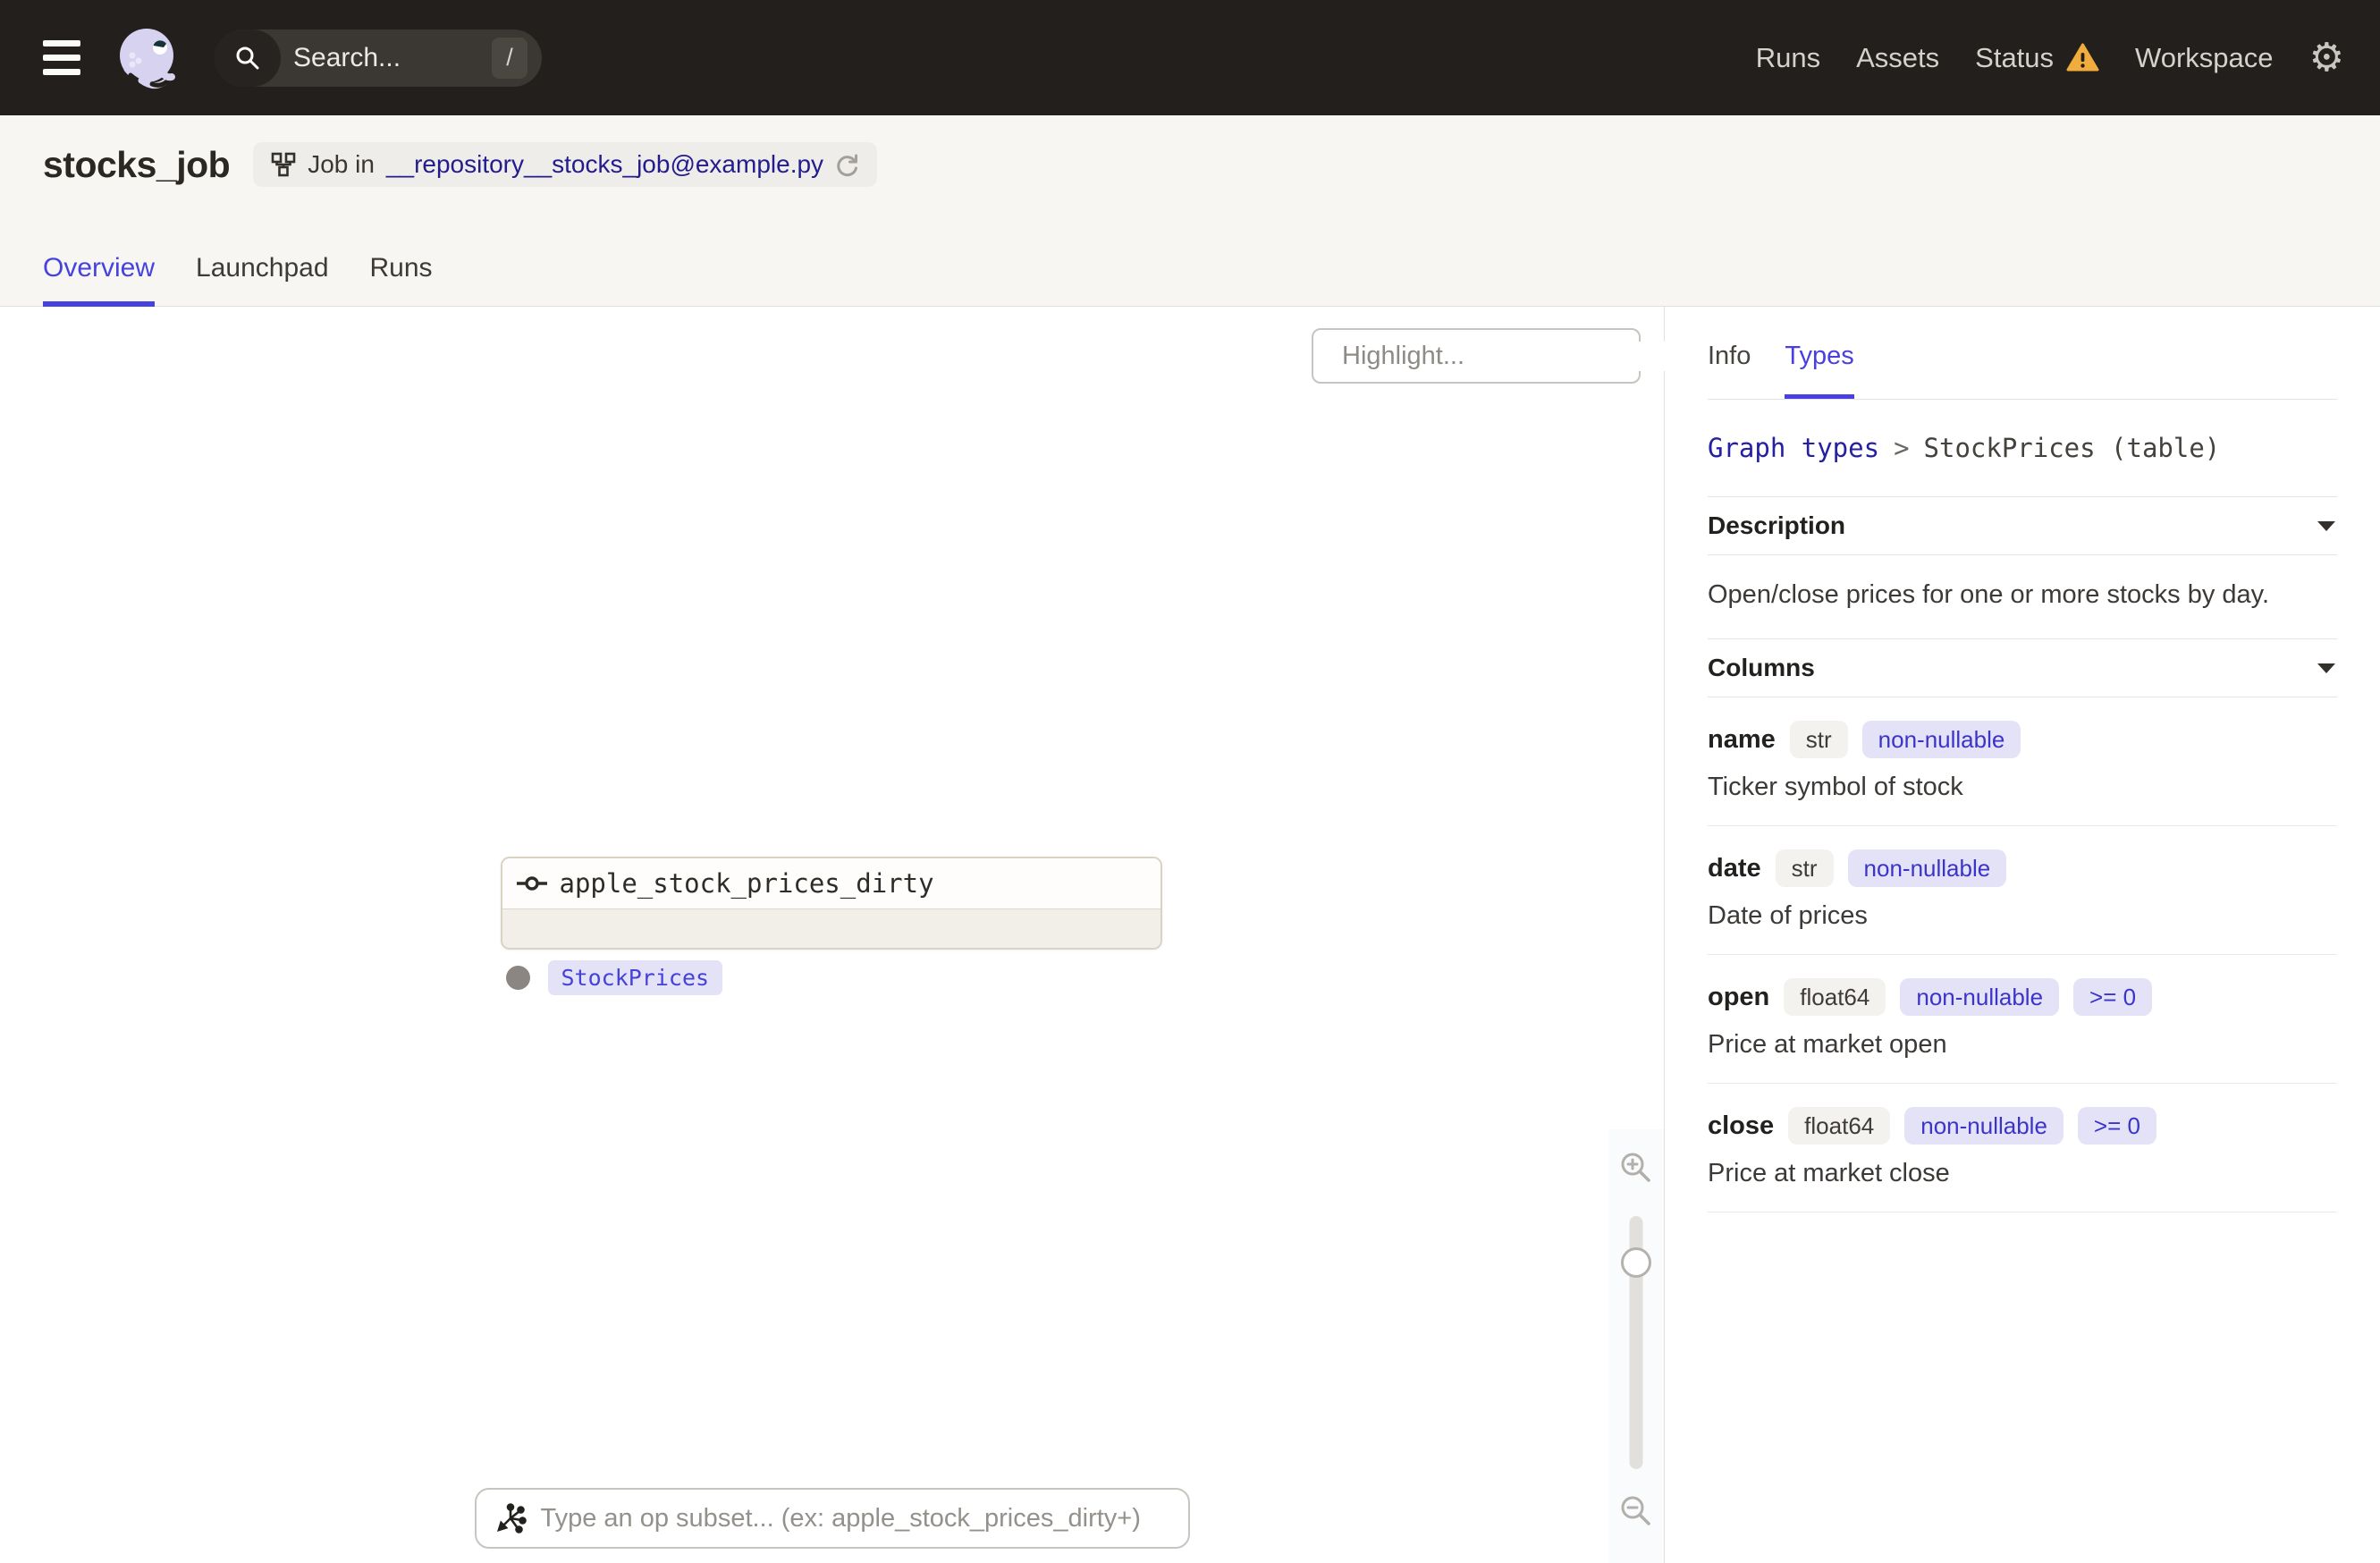  Describe the element at coordinates (1742, 739) in the screenshot. I see `column-name: name` at that location.